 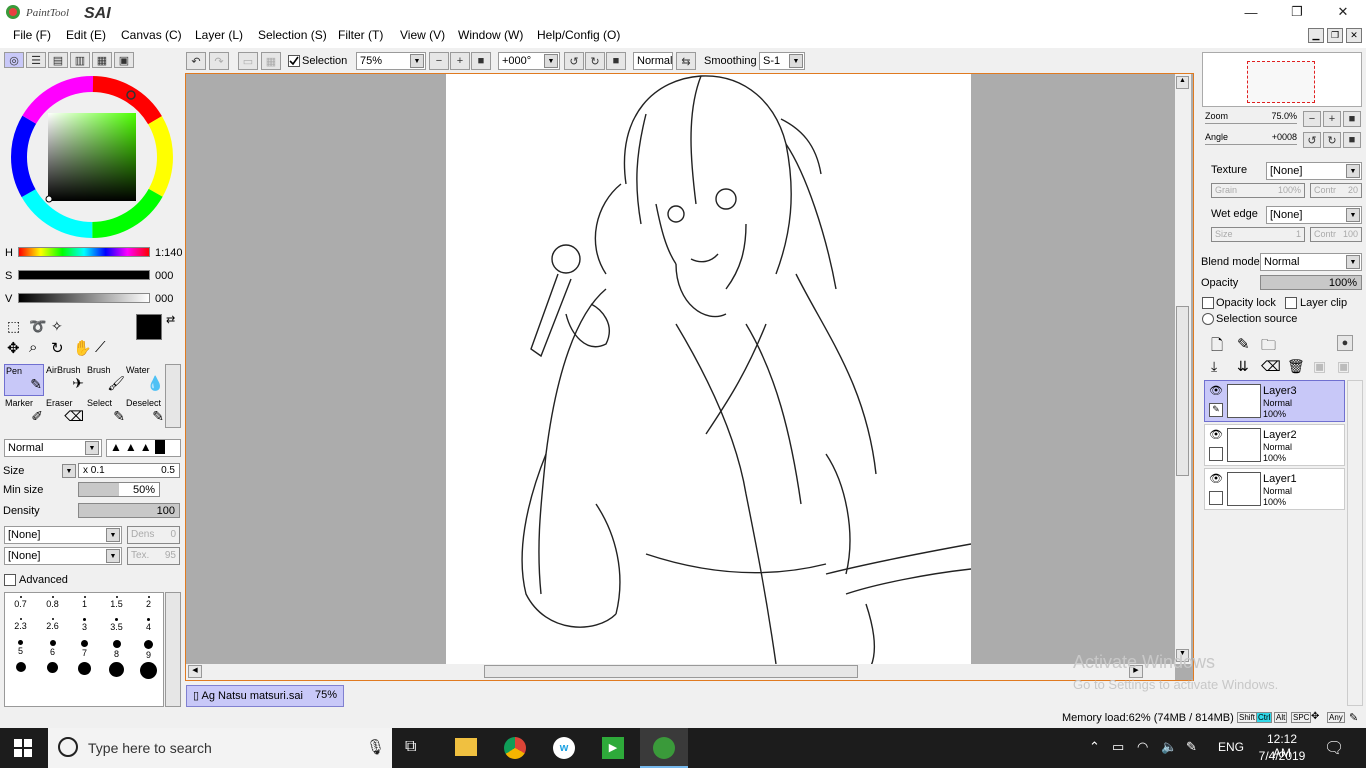 I want to click on clock-date: 7/4/2019, so click(x=1282, y=756).